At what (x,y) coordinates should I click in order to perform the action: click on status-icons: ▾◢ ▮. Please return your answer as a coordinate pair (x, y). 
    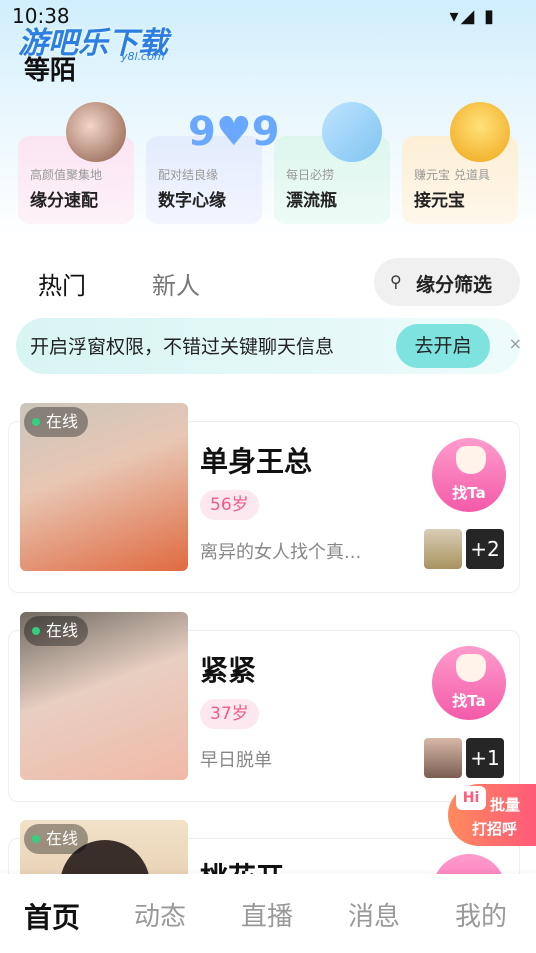
    Looking at the image, I should click on (472, 16).